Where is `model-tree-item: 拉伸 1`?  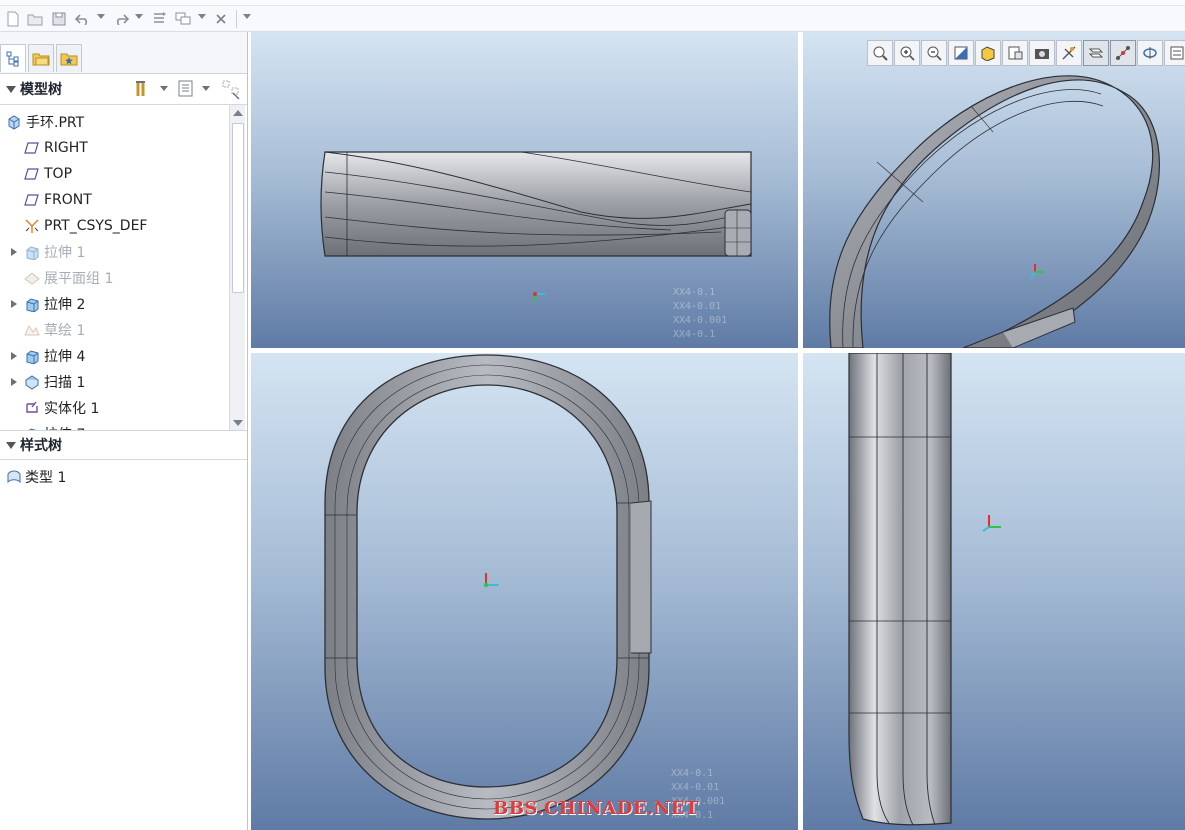
model-tree-item: 拉伸 1 is located at coordinates (123, 252).